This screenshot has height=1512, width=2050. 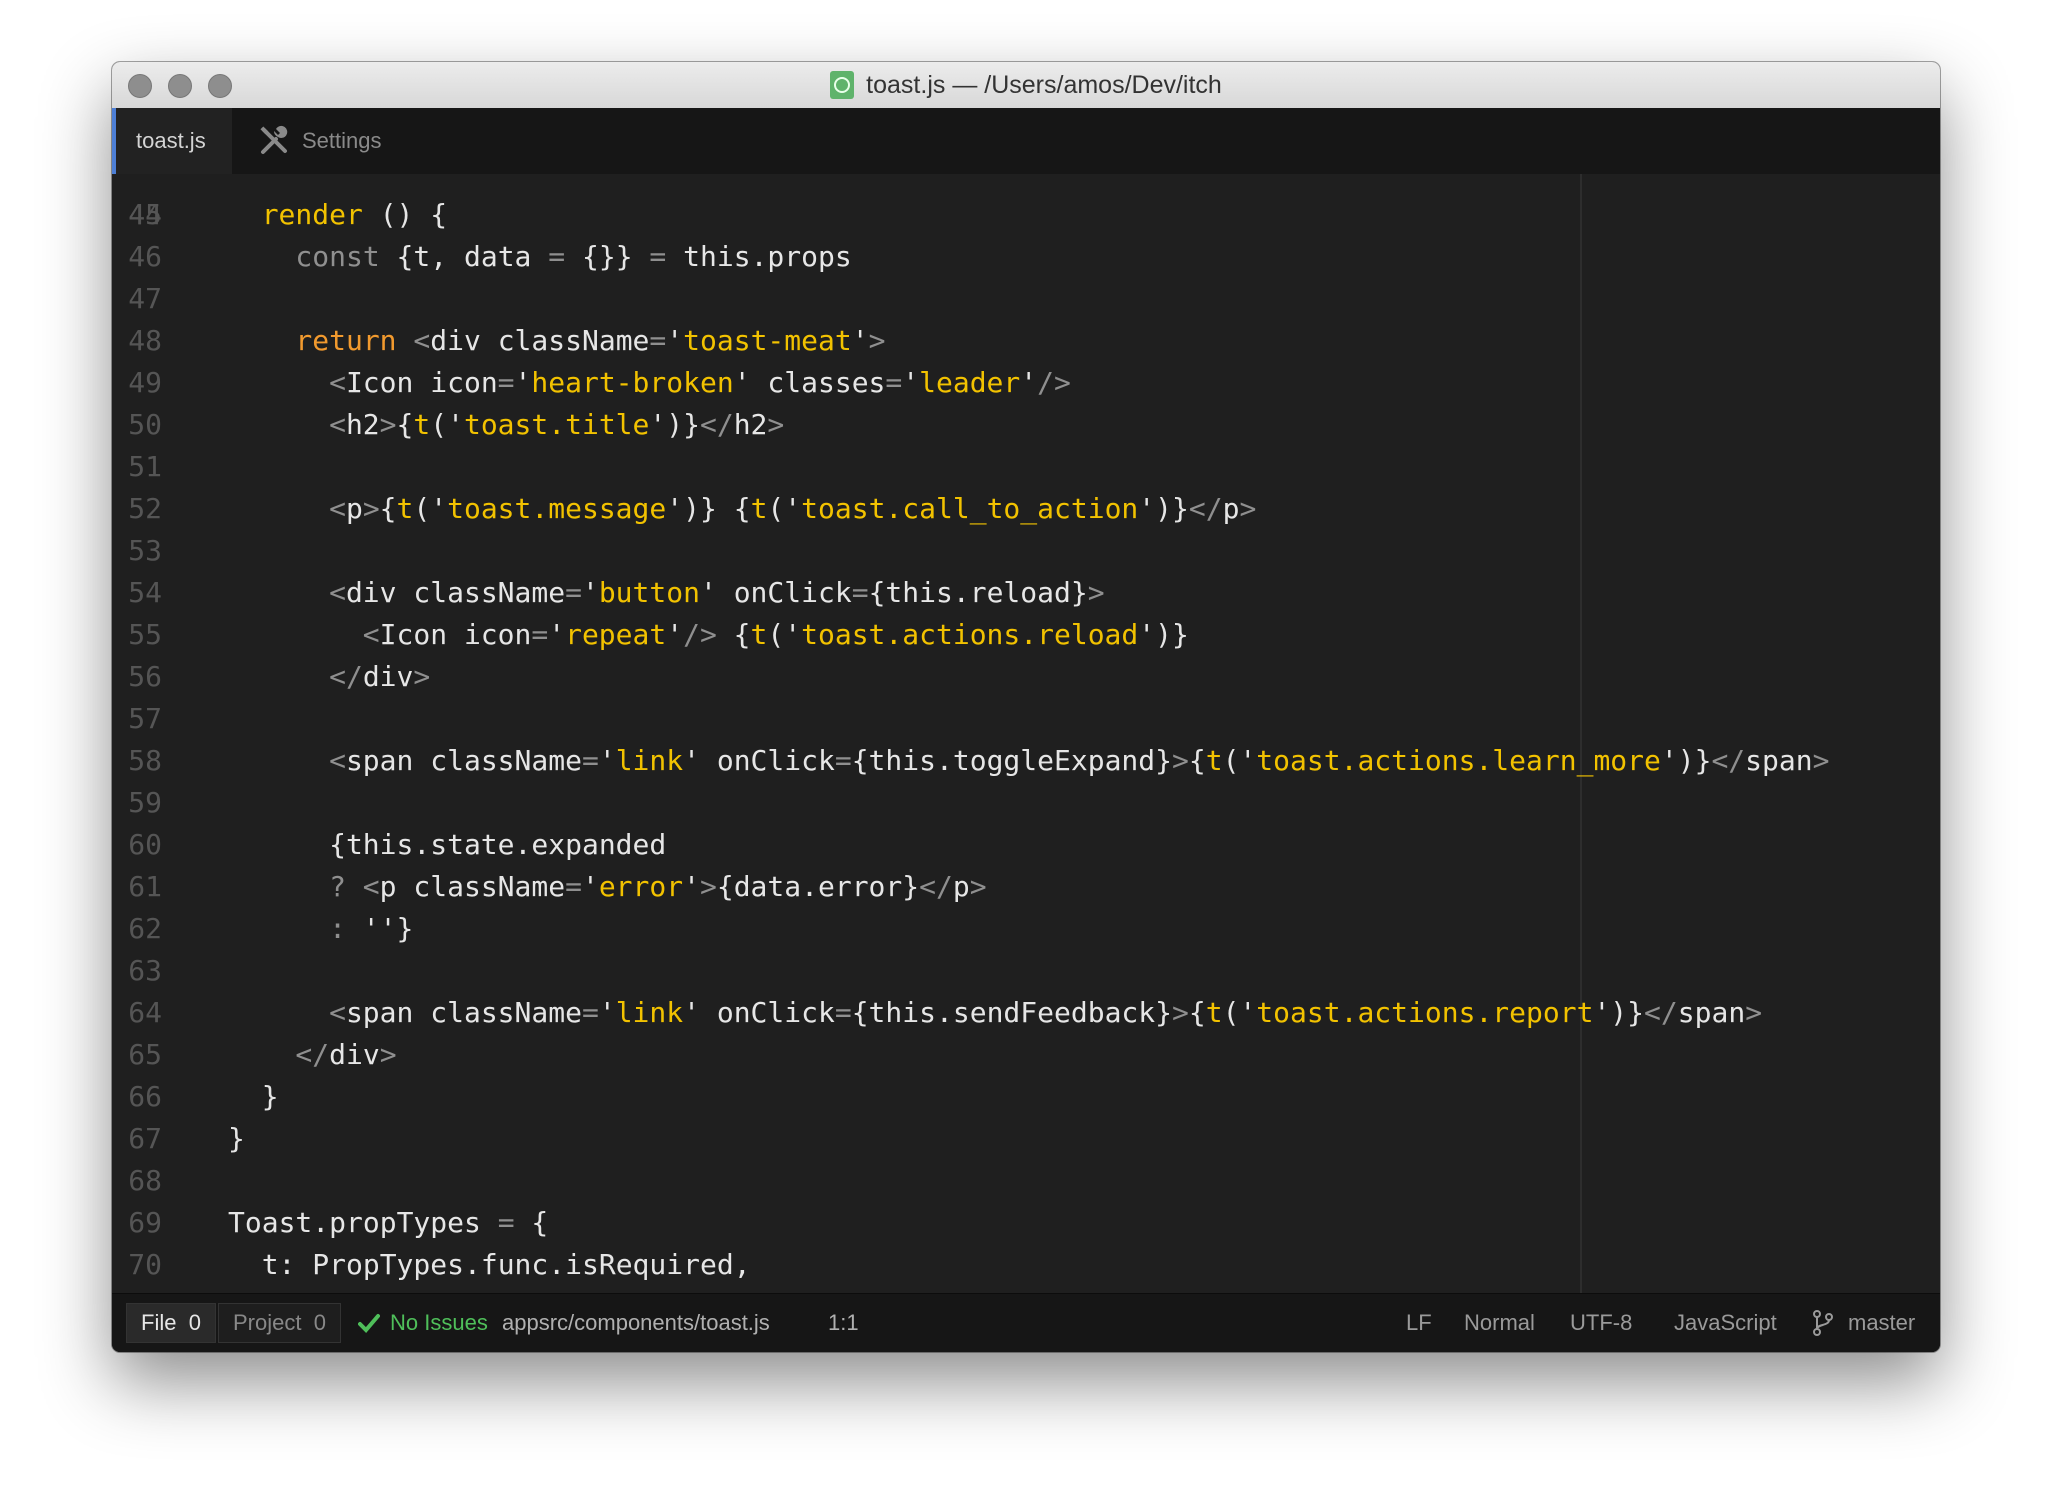 I want to click on project-issues-count: Project 0, so click(x=279, y=1323).